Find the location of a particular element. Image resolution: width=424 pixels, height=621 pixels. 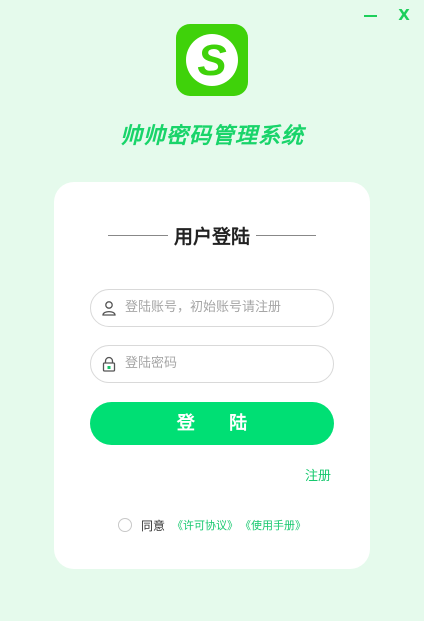

license-link: 《许可协议》 is located at coordinates (205, 525).